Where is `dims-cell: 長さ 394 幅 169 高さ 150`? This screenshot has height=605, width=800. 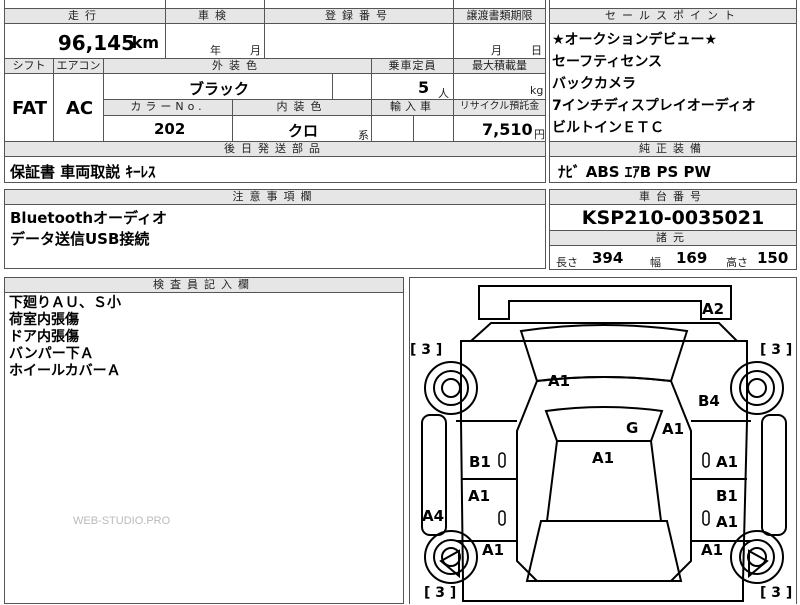
dims-cell: 長さ 394 幅 169 高さ 150 is located at coordinates (673, 257).